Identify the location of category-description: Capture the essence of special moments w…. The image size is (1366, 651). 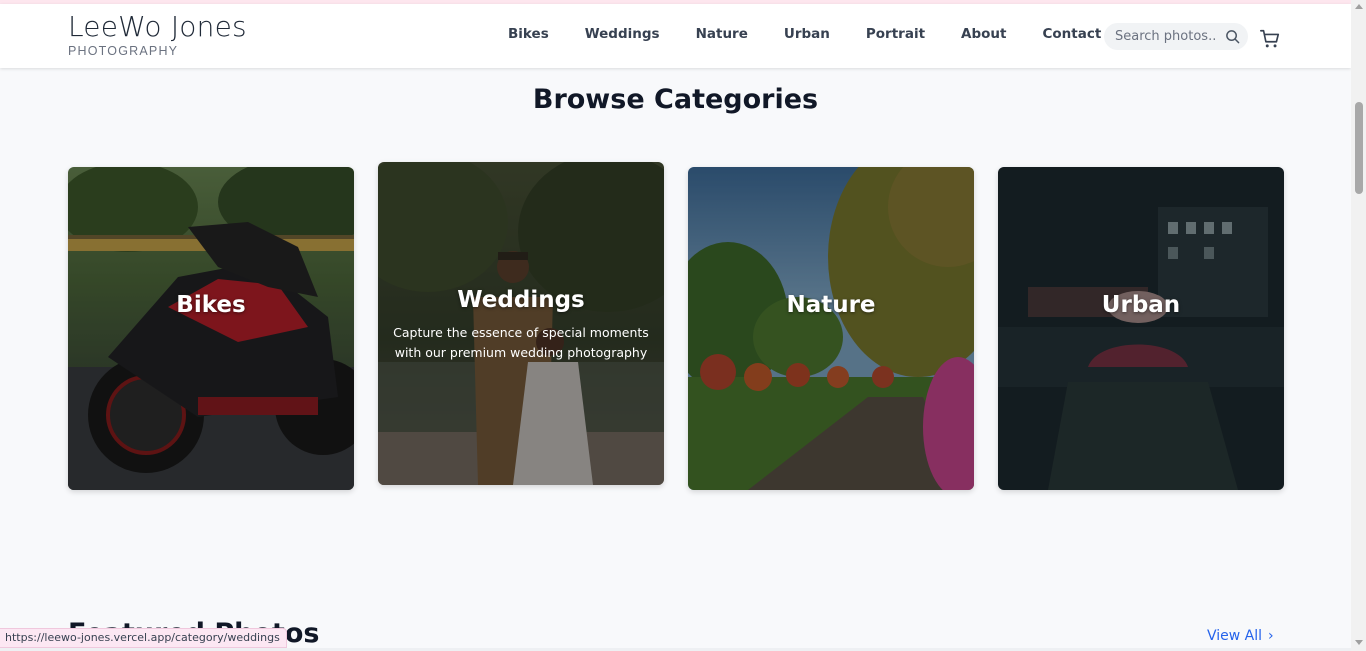
(521, 342).